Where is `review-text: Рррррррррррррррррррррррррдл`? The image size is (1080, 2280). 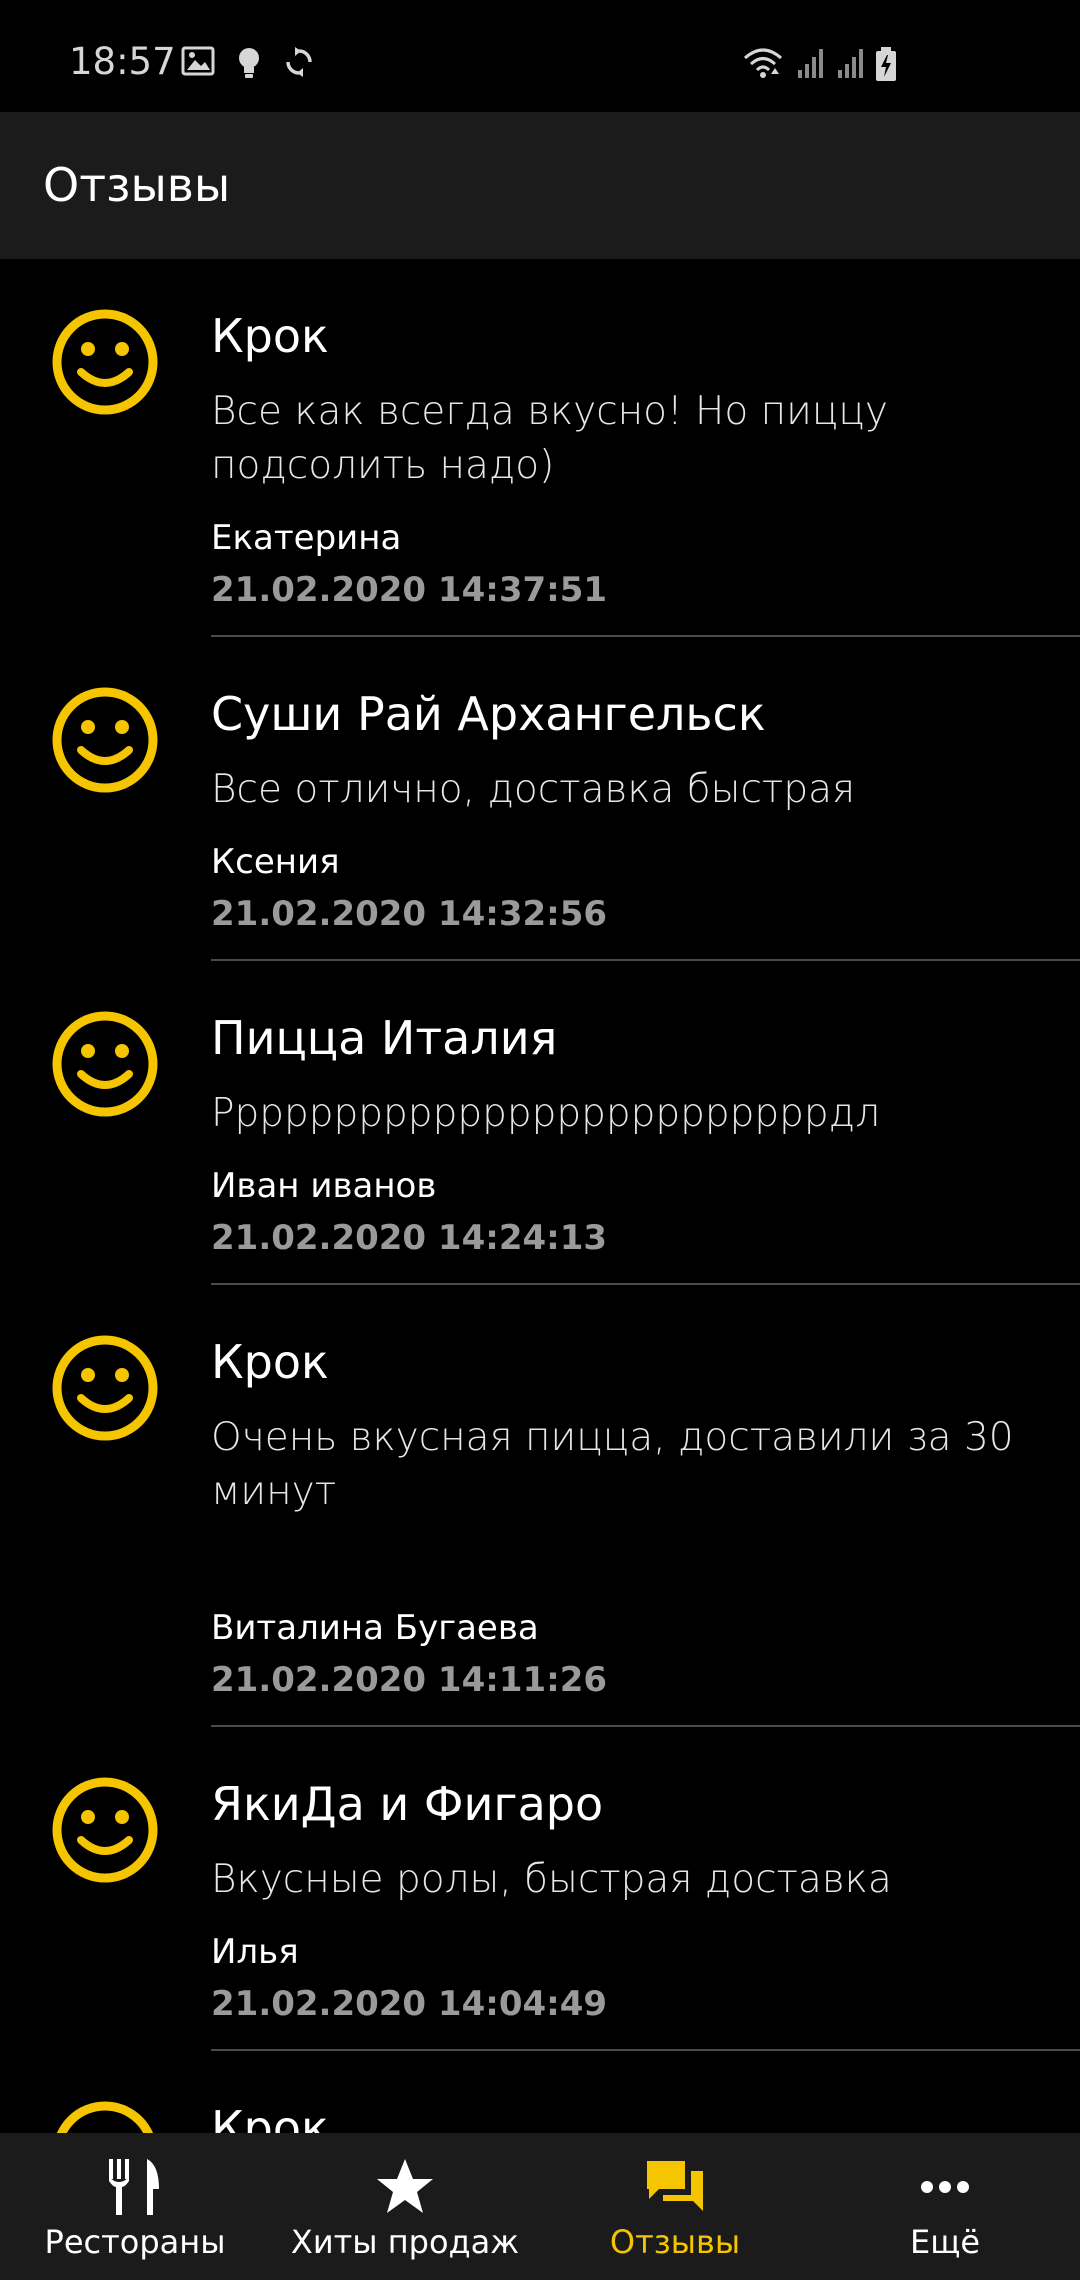 review-text: Рррррррррррррррррррррррррдл is located at coordinates (545, 1113).